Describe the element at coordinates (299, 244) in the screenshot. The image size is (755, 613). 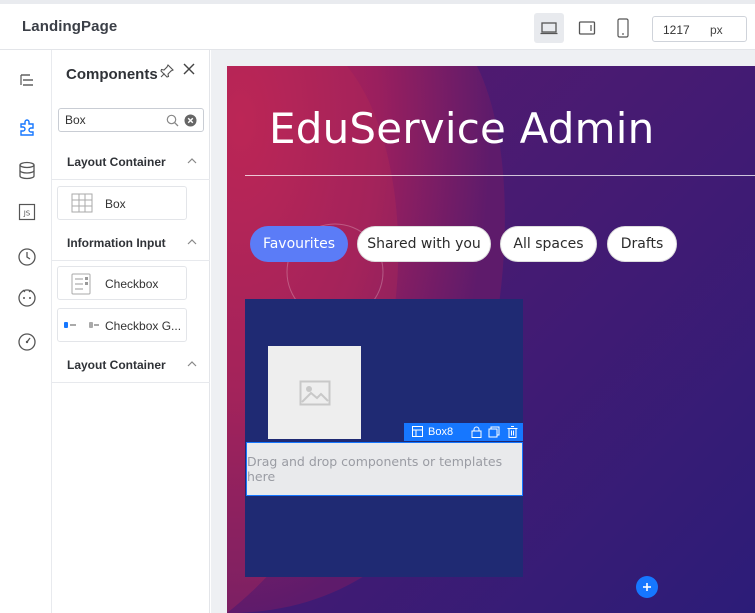
I see `tab-favourites: Favourites` at that location.